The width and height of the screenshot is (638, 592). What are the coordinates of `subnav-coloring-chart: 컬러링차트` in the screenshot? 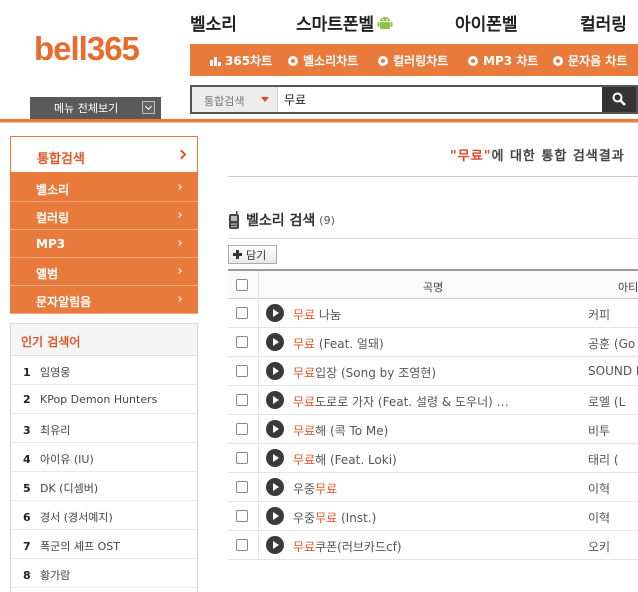 It's located at (413, 60).